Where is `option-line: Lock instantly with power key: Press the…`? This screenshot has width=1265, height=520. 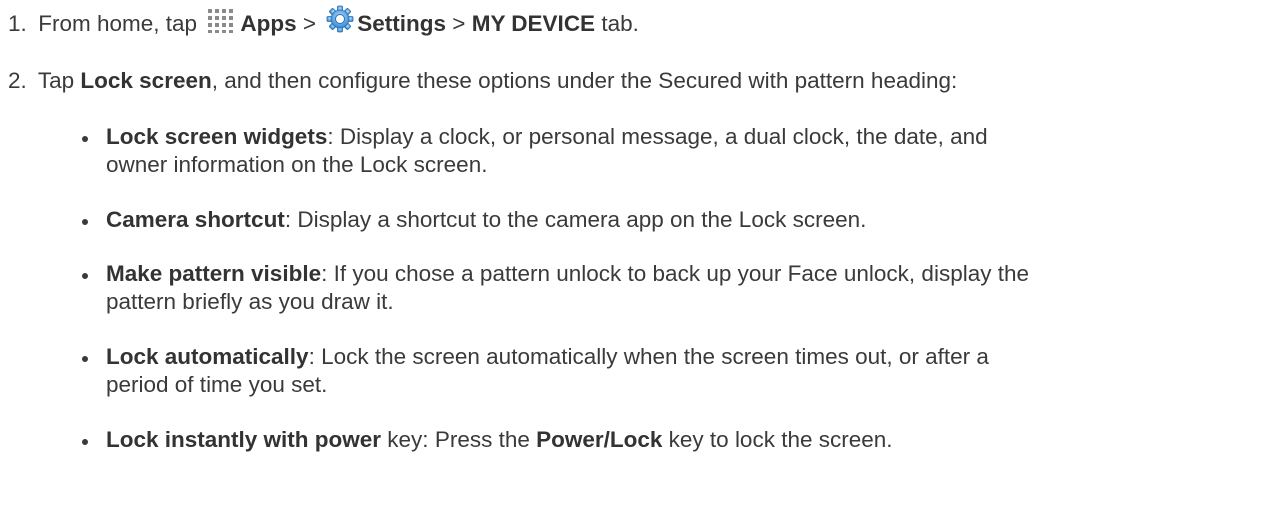 option-line: Lock instantly with power key: Press the… is located at coordinates (681, 440).